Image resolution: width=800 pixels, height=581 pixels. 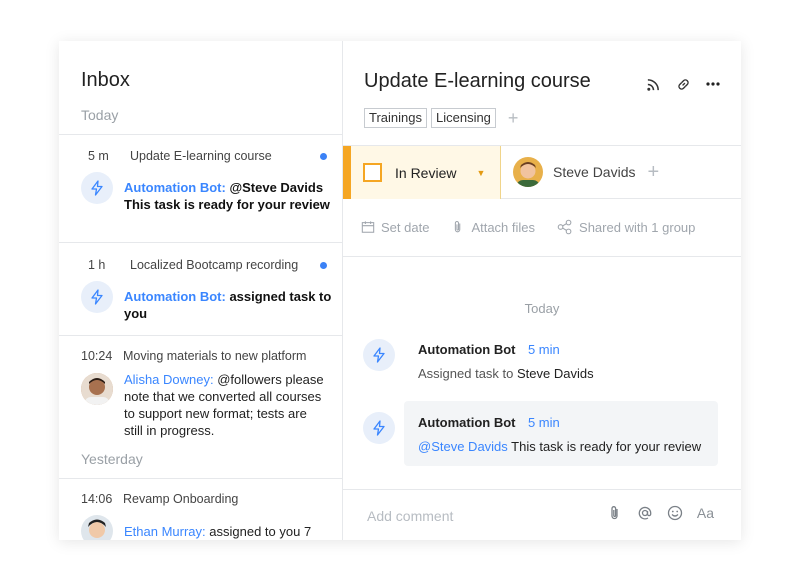 I want to click on status-label: In Review, so click(x=426, y=172).